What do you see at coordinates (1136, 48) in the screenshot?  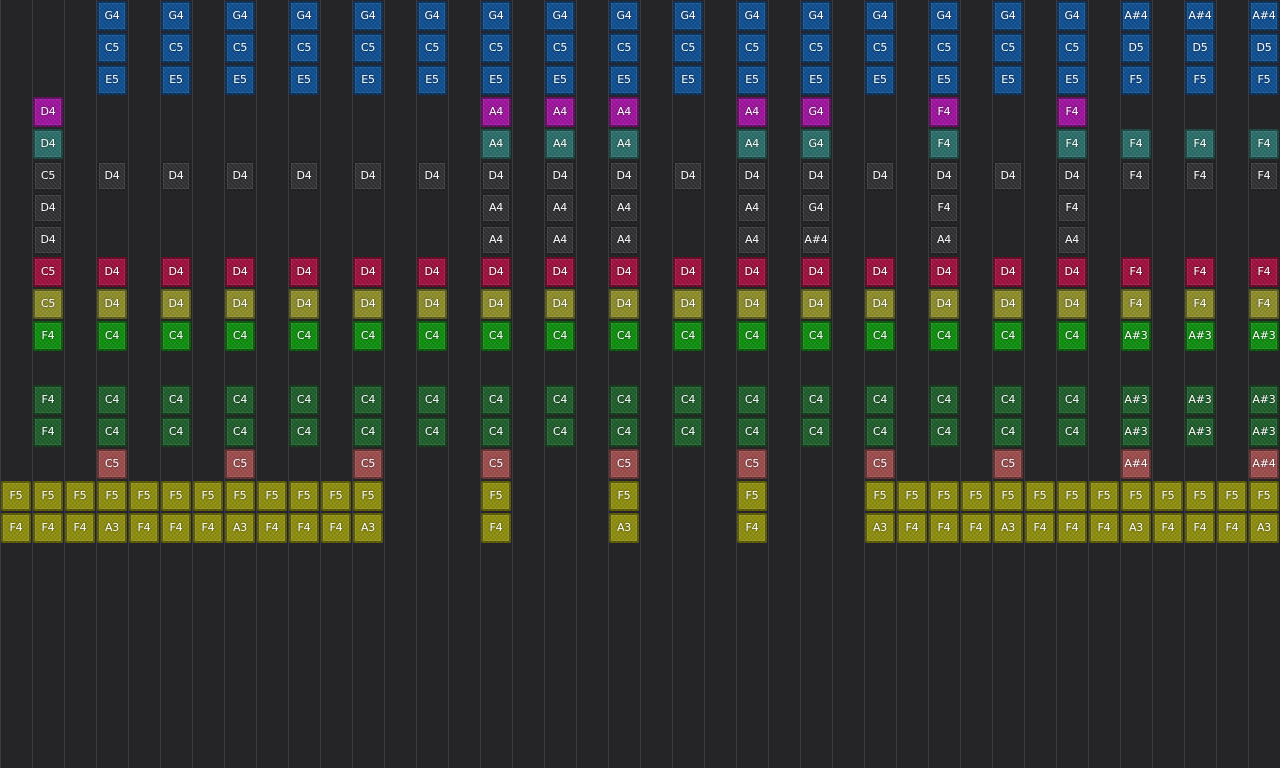 I see `note-block: D5` at bounding box center [1136, 48].